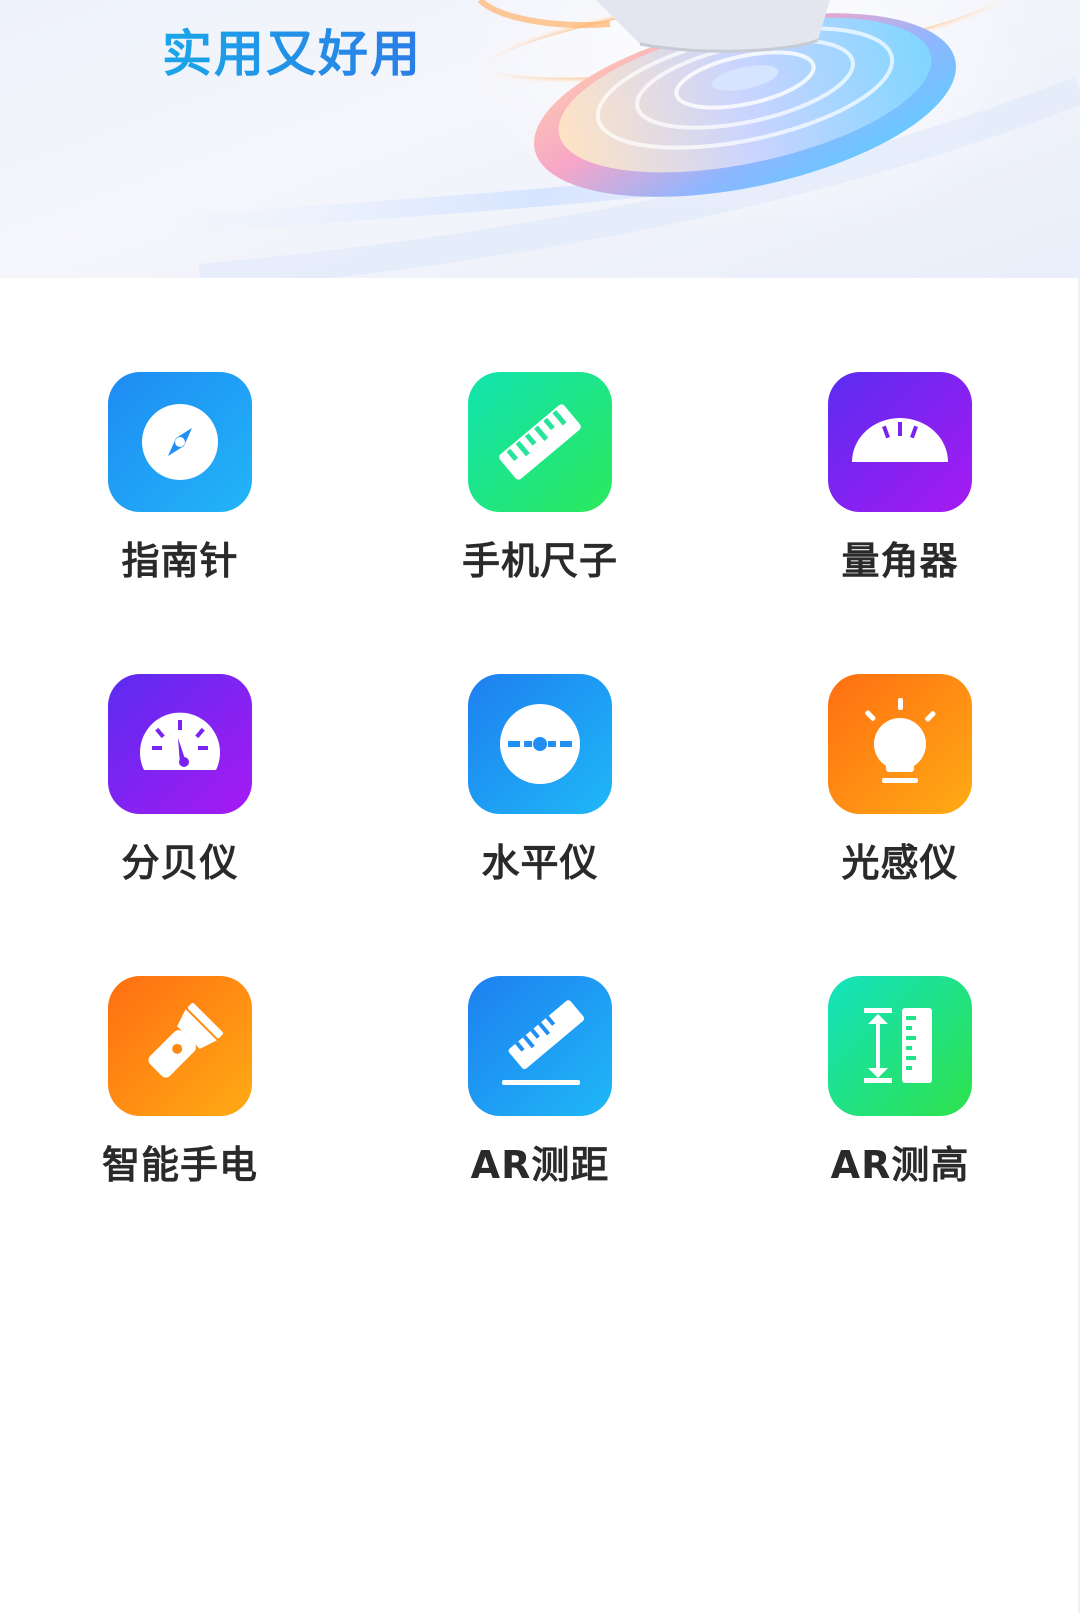 The width and height of the screenshot is (1080, 1613). I want to click on tool-compass: 指南针, so click(178, 482).